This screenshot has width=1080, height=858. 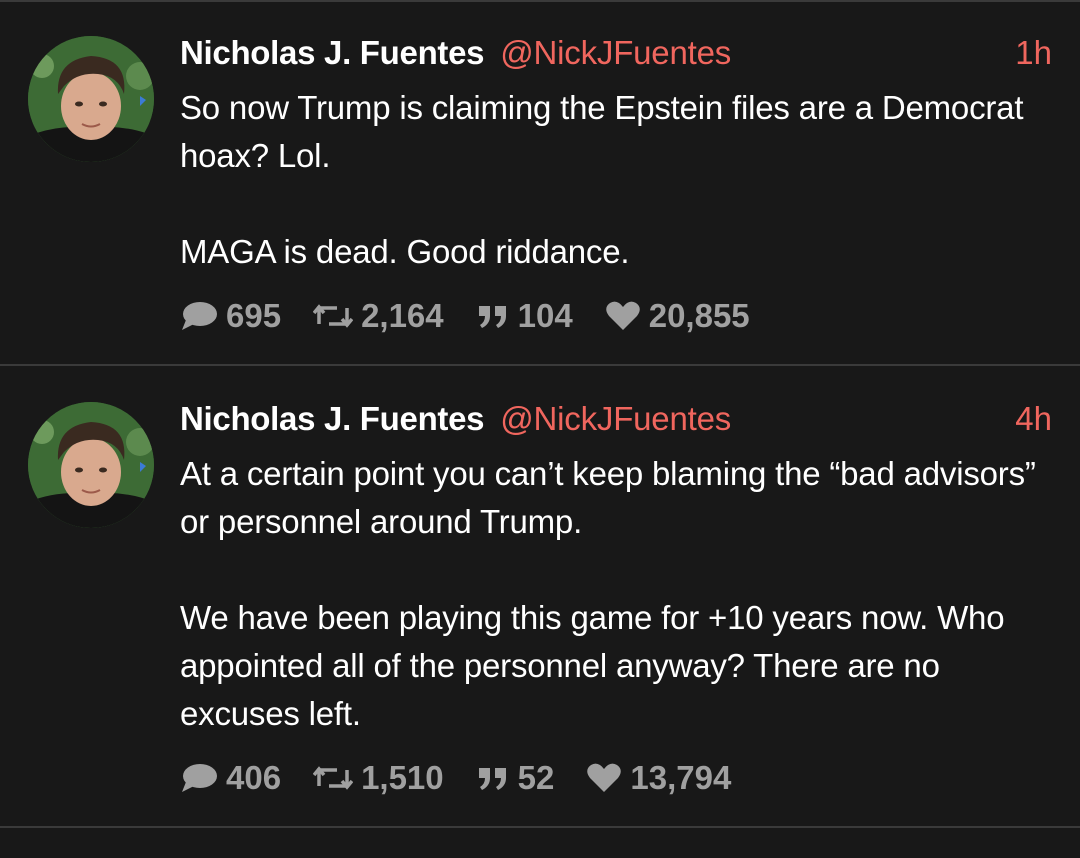 I want to click on like-button: 20,855, so click(x=677, y=316).